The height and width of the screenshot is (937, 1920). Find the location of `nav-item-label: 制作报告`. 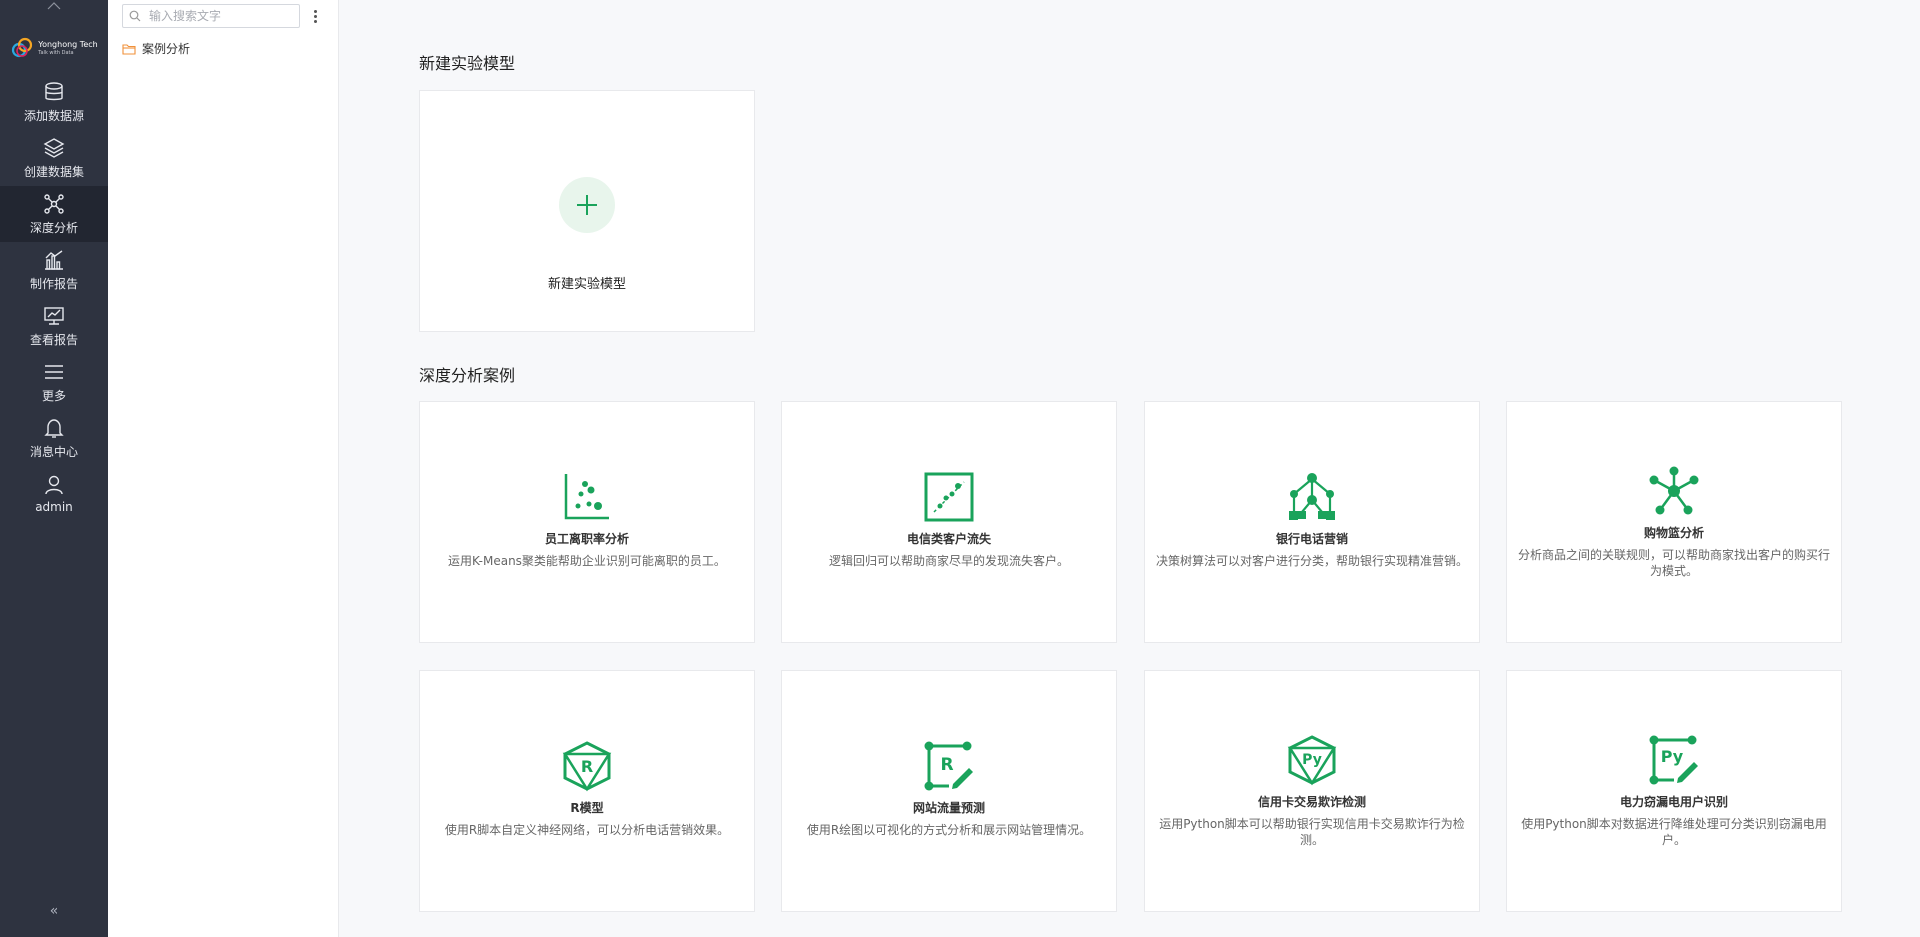

nav-item-label: 制作报告 is located at coordinates (53, 283).